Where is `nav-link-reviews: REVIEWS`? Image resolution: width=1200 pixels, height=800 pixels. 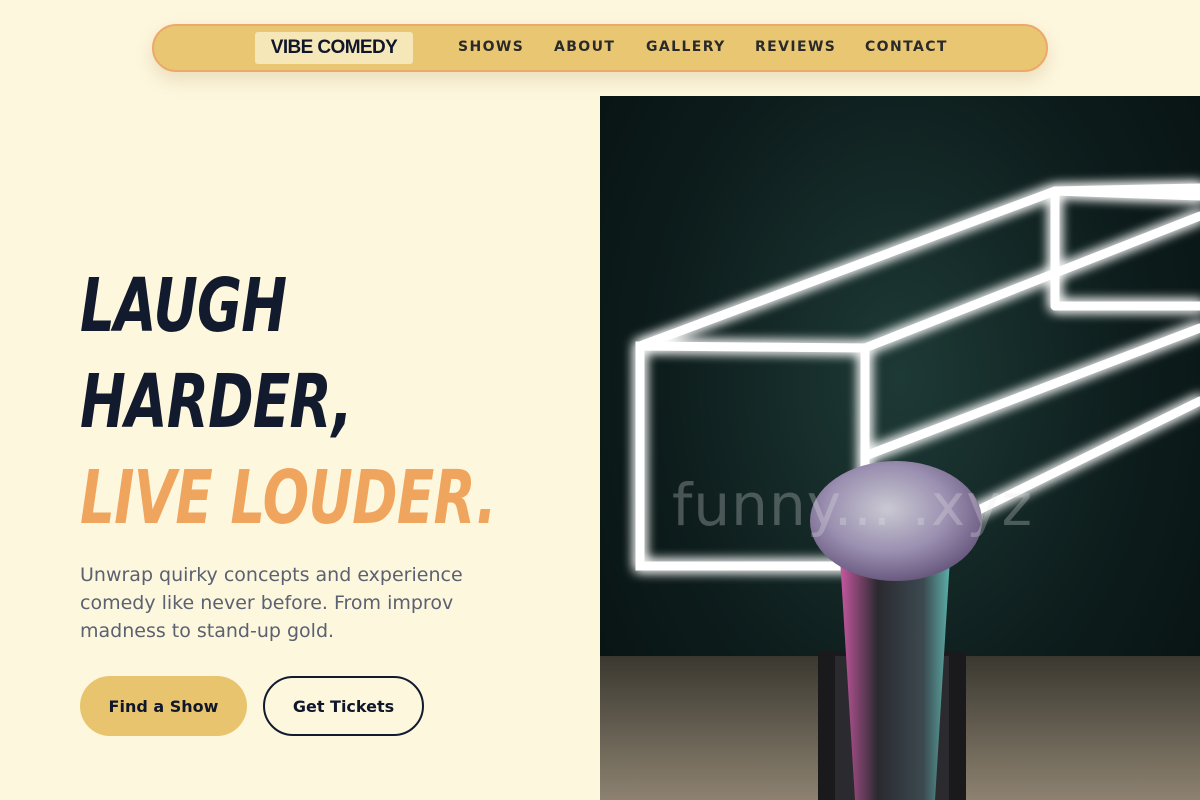 nav-link-reviews: REVIEWS is located at coordinates (795, 47).